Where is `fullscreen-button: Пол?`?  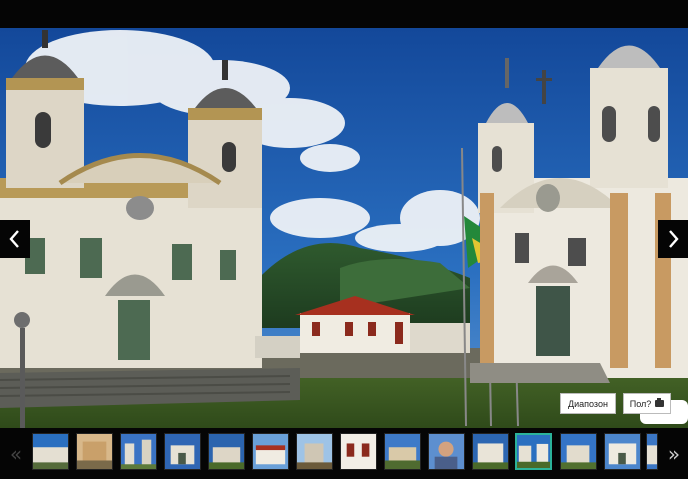 fullscreen-button: Пол? is located at coordinates (647, 403).